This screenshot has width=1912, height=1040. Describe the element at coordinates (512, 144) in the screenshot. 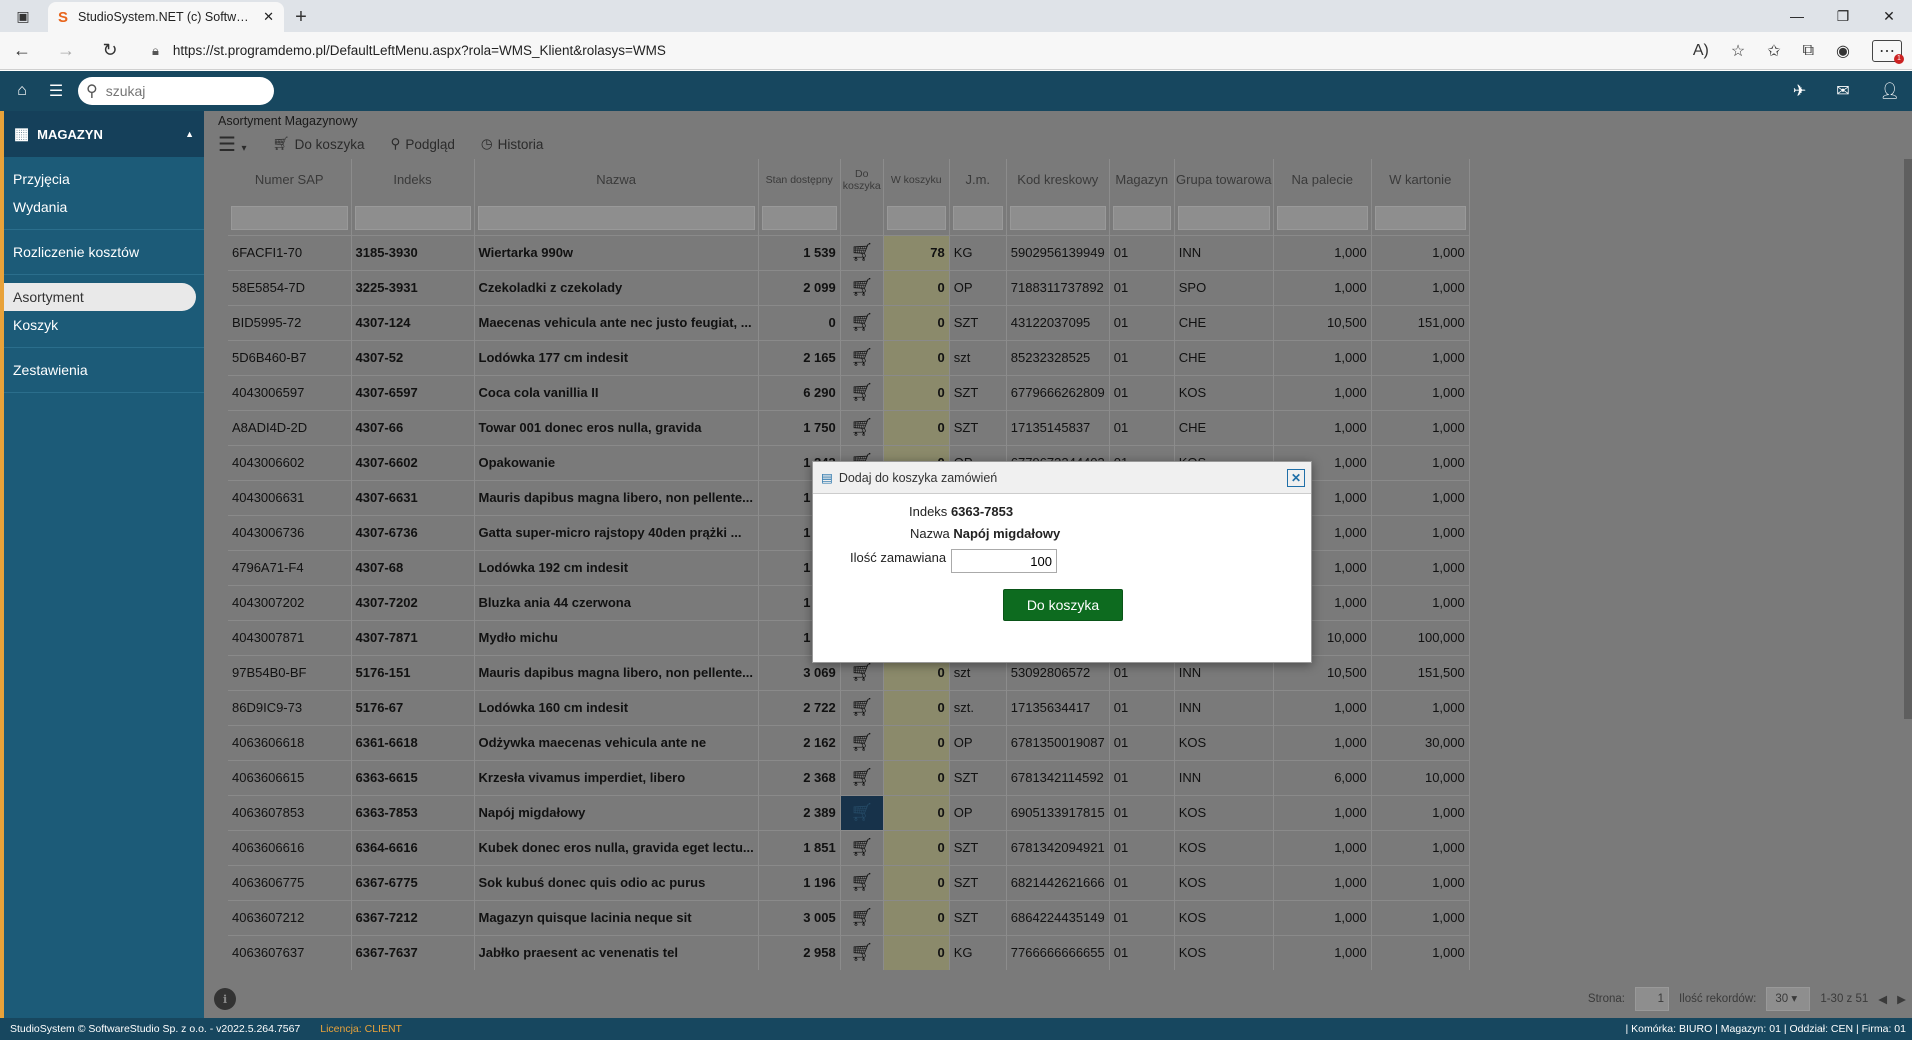

I see `history-button: ◷ Historia` at that location.